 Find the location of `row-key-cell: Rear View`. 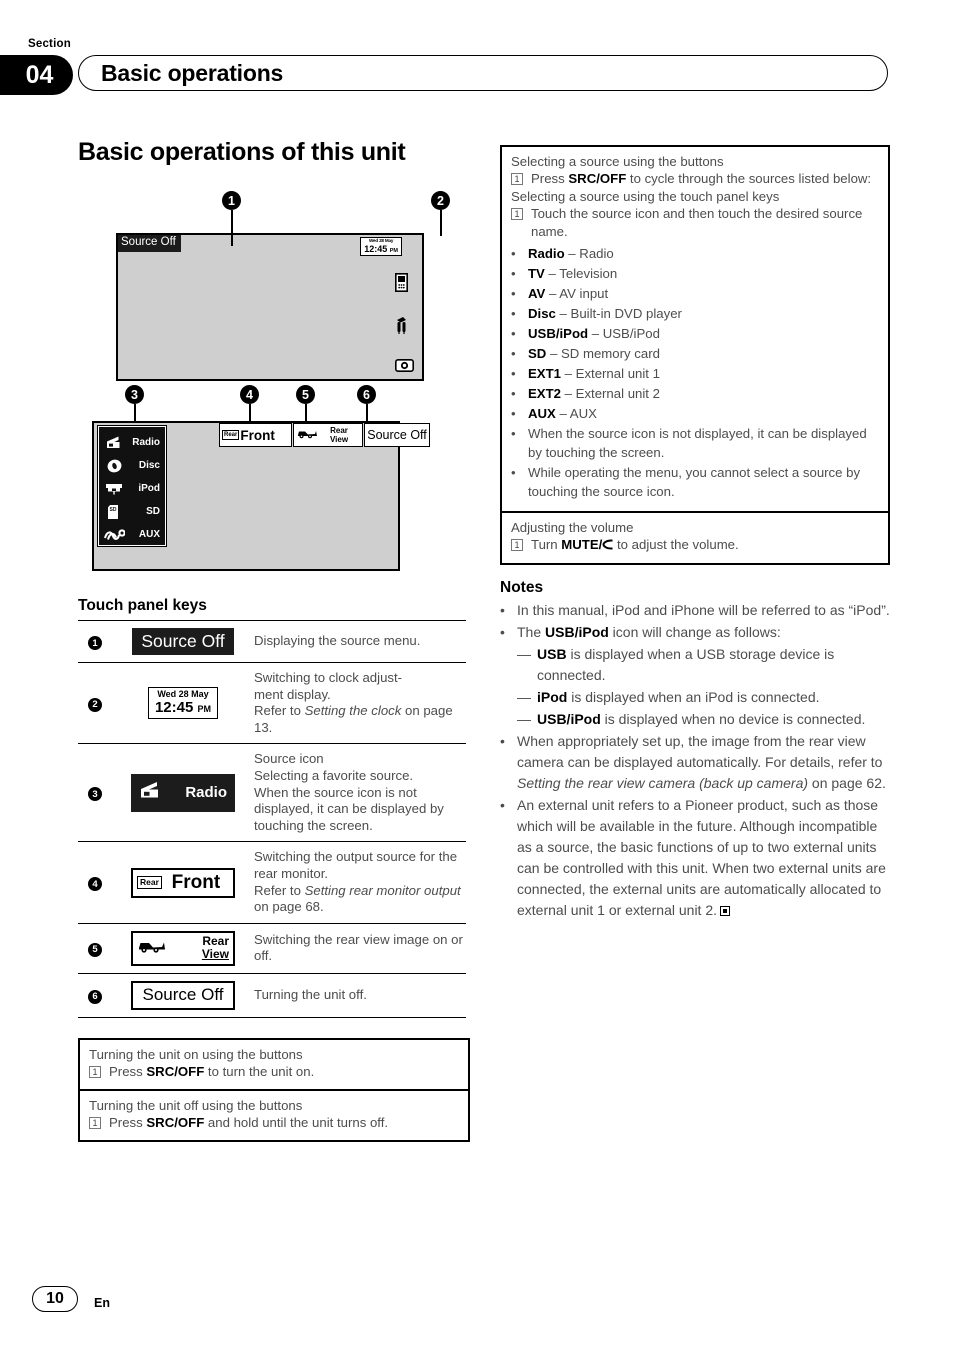

row-key-cell: Rear View is located at coordinates (183, 948).